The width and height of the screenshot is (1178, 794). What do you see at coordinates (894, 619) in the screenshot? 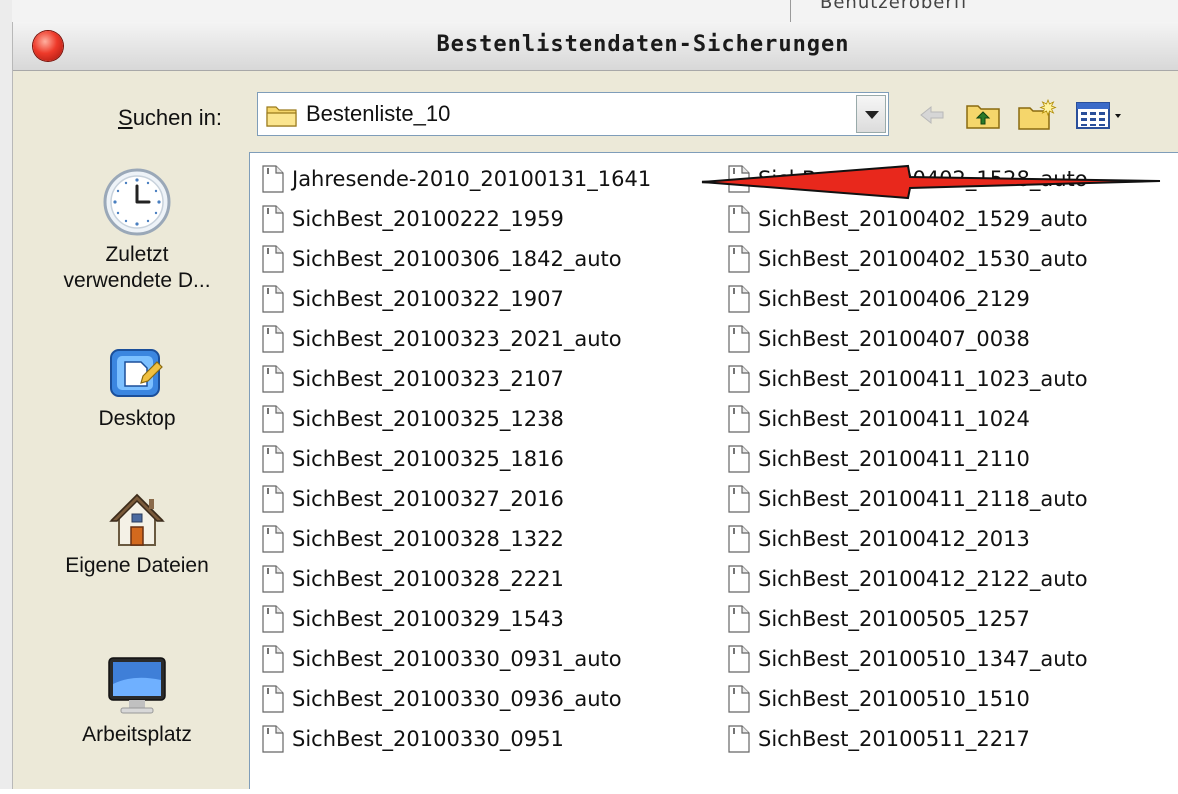
I see `file-name: SichBest_20100505_1257` at bounding box center [894, 619].